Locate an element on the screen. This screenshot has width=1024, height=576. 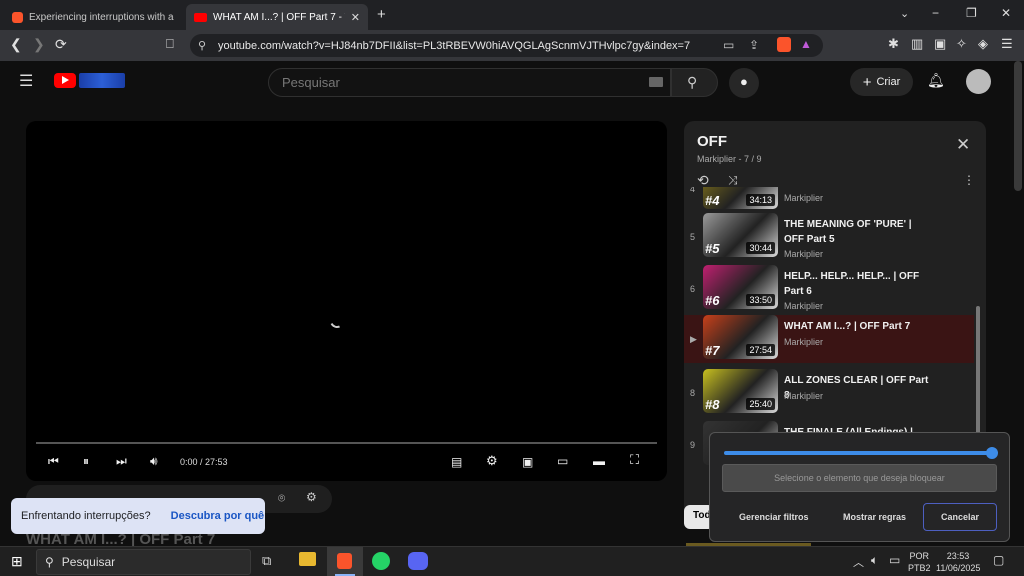
plus-icon: + is located at coordinates (867, 82).